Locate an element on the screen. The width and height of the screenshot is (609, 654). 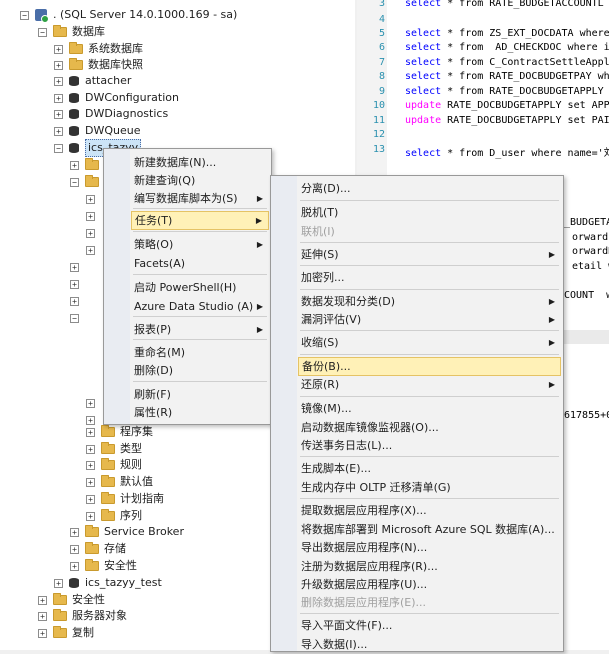
menu-item: 任务(T) ▶ is located at coordinates (200, 220).